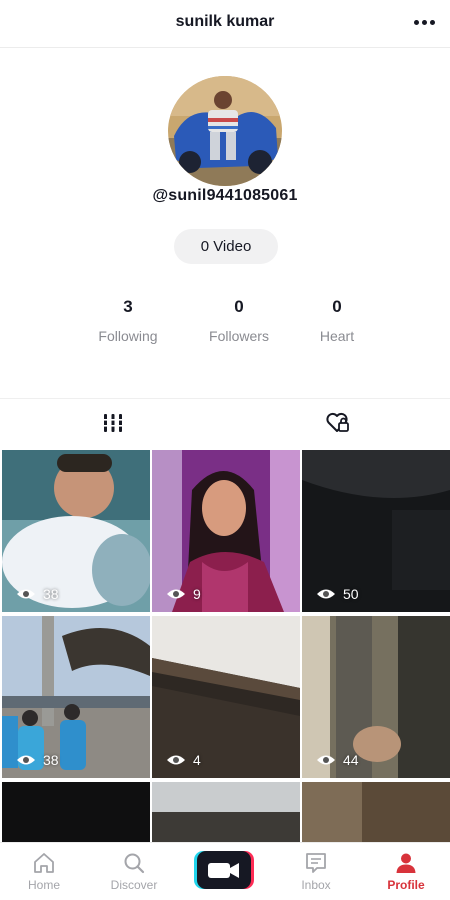 The image size is (450, 900). I want to click on profile-stats: 3 Following 0 Followers 0 Heart, so click(225, 326).